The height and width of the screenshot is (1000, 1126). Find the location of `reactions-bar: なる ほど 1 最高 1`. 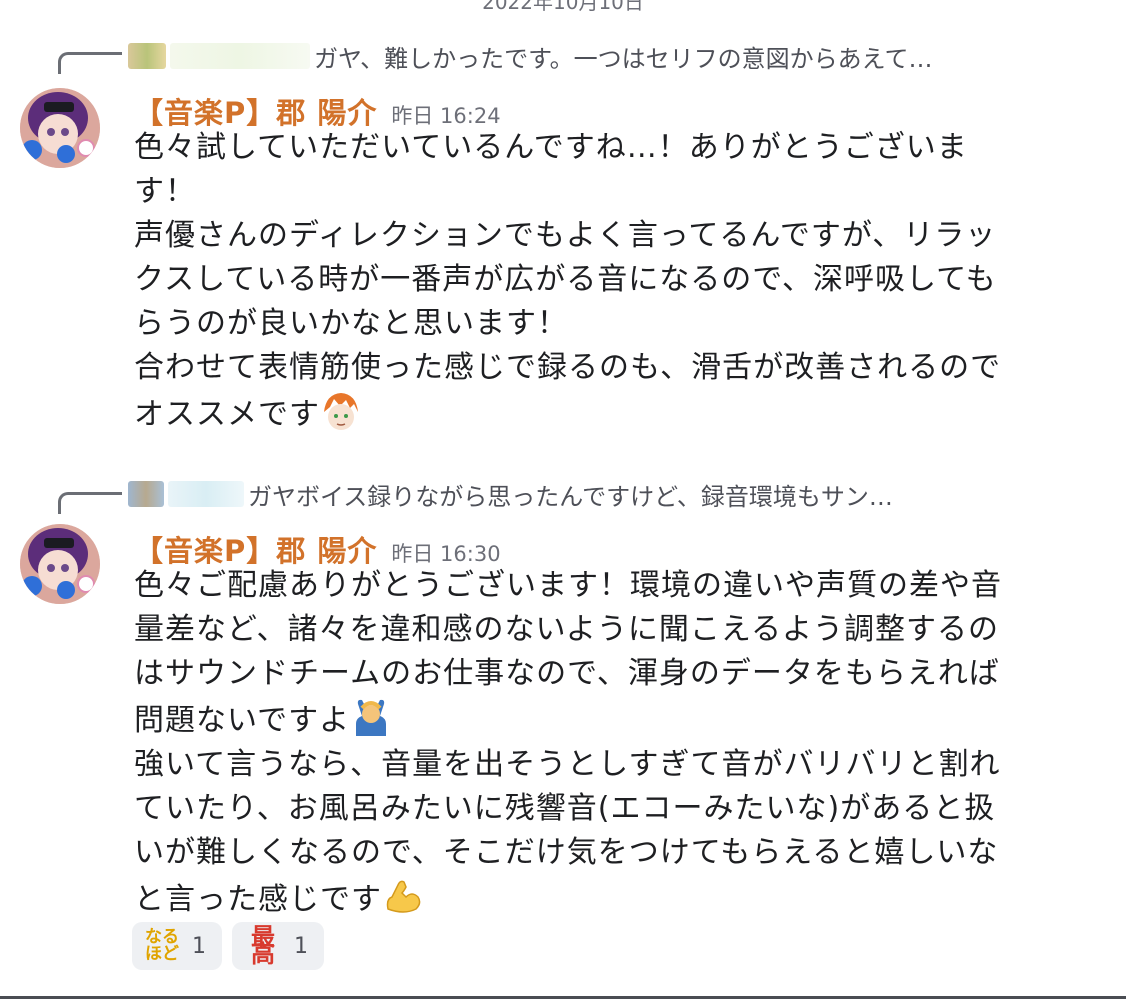

reactions-bar: なる ほど 1 最高 1 is located at coordinates (228, 946).